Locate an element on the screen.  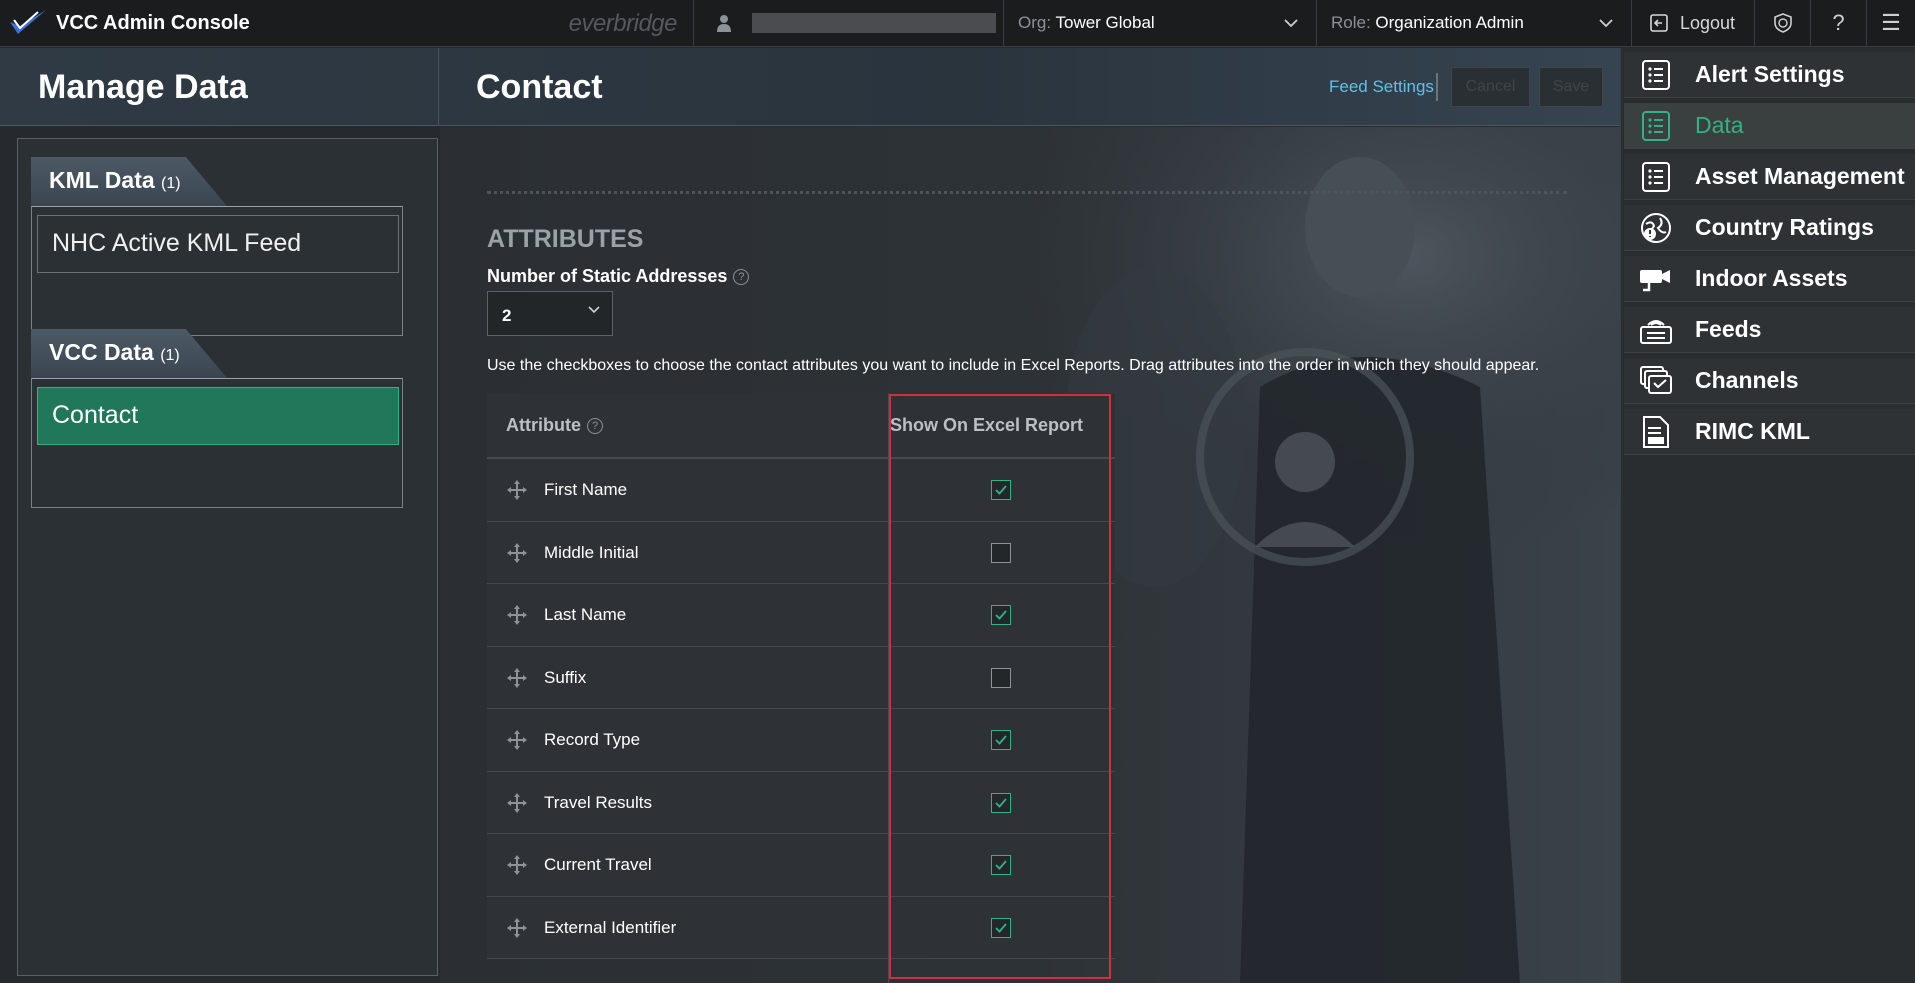
brand-area: VCC Admin Console everbridge is located at coordinates (347, 23).